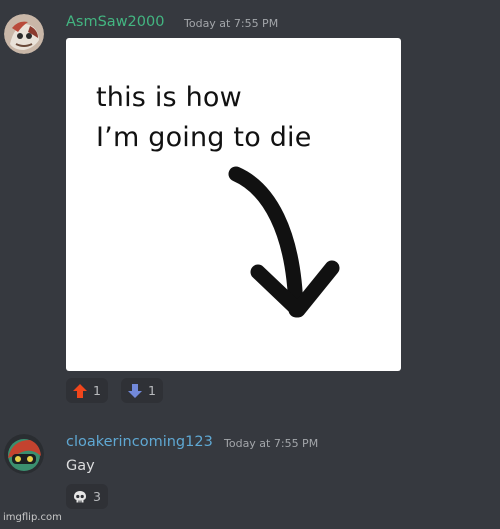  What do you see at coordinates (87, 496) in the screenshot?
I see `reaction-skull: 3` at bounding box center [87, 496].